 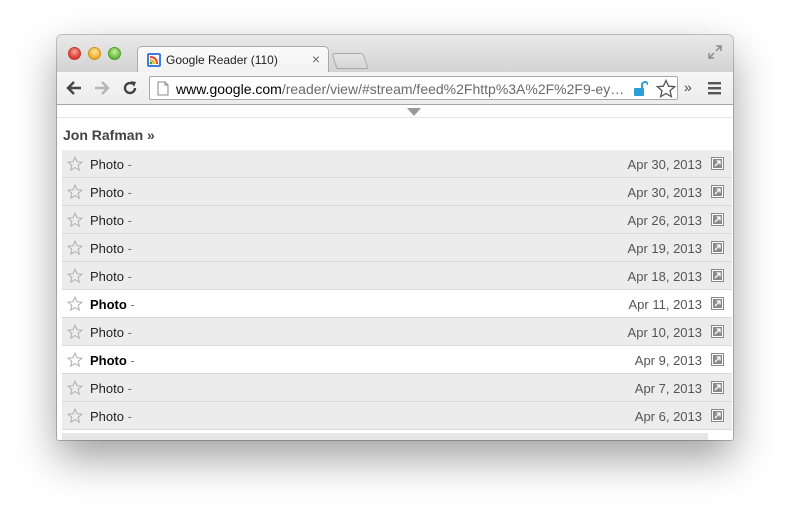 I want to click on entry-row: Photo - Apr 26, 2013, so click(x=397, y=220).